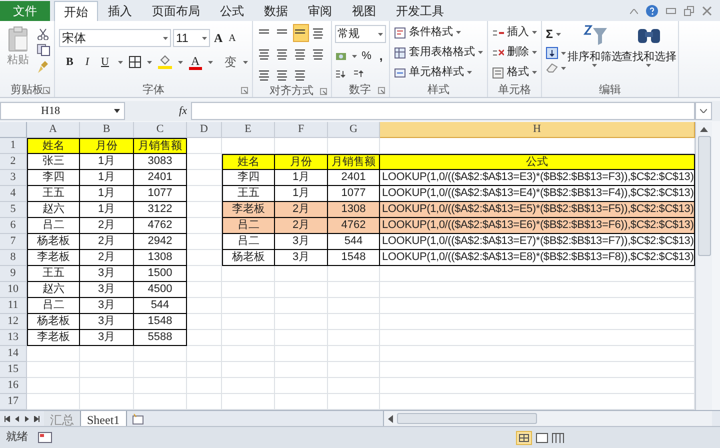 The image size is (720, 448). What do you see at coordinates (703, 266) in the screenshot?
I see `vertical-scrollbar` at bounding box center [703, 266].